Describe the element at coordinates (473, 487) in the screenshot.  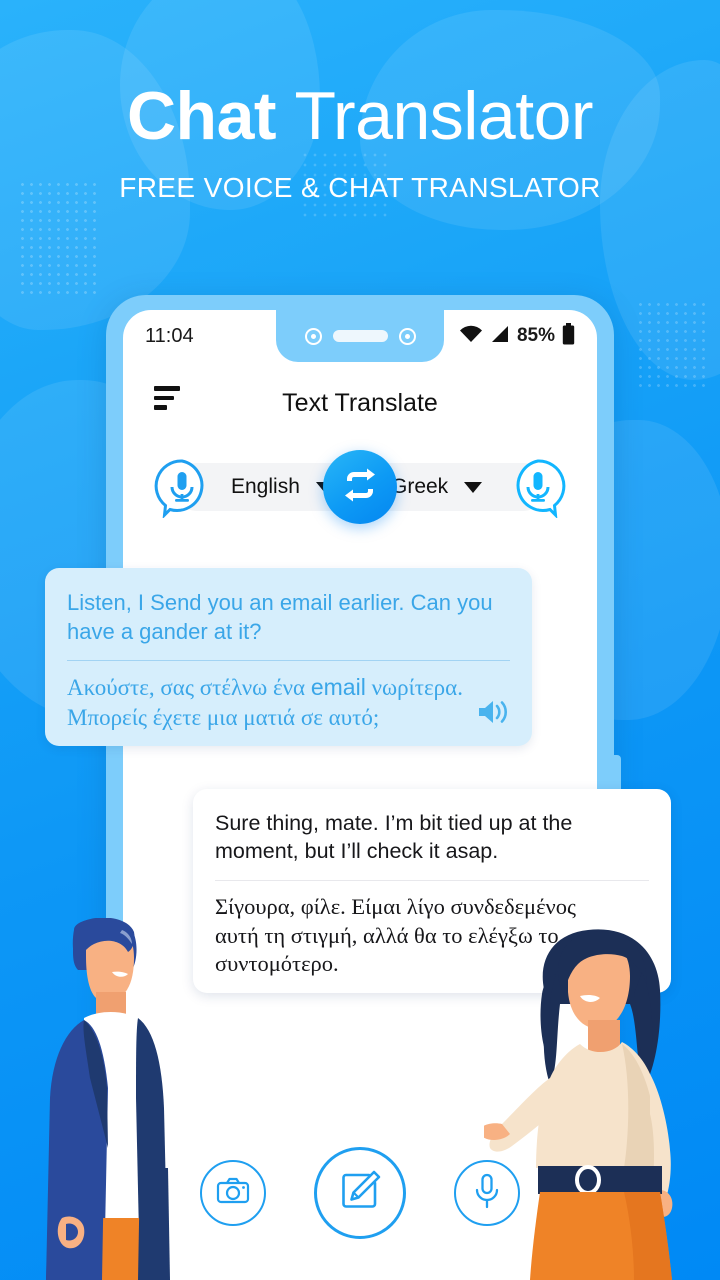
I see `chevron-down-icon` at that location.